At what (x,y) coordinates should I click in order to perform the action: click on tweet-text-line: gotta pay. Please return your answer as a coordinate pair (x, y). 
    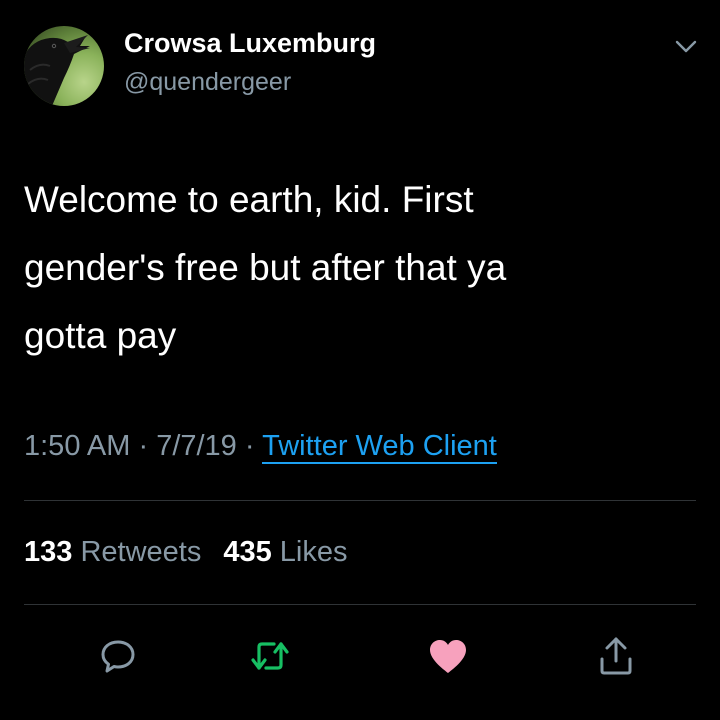
    Looking at the image, I should click on (100, 335).